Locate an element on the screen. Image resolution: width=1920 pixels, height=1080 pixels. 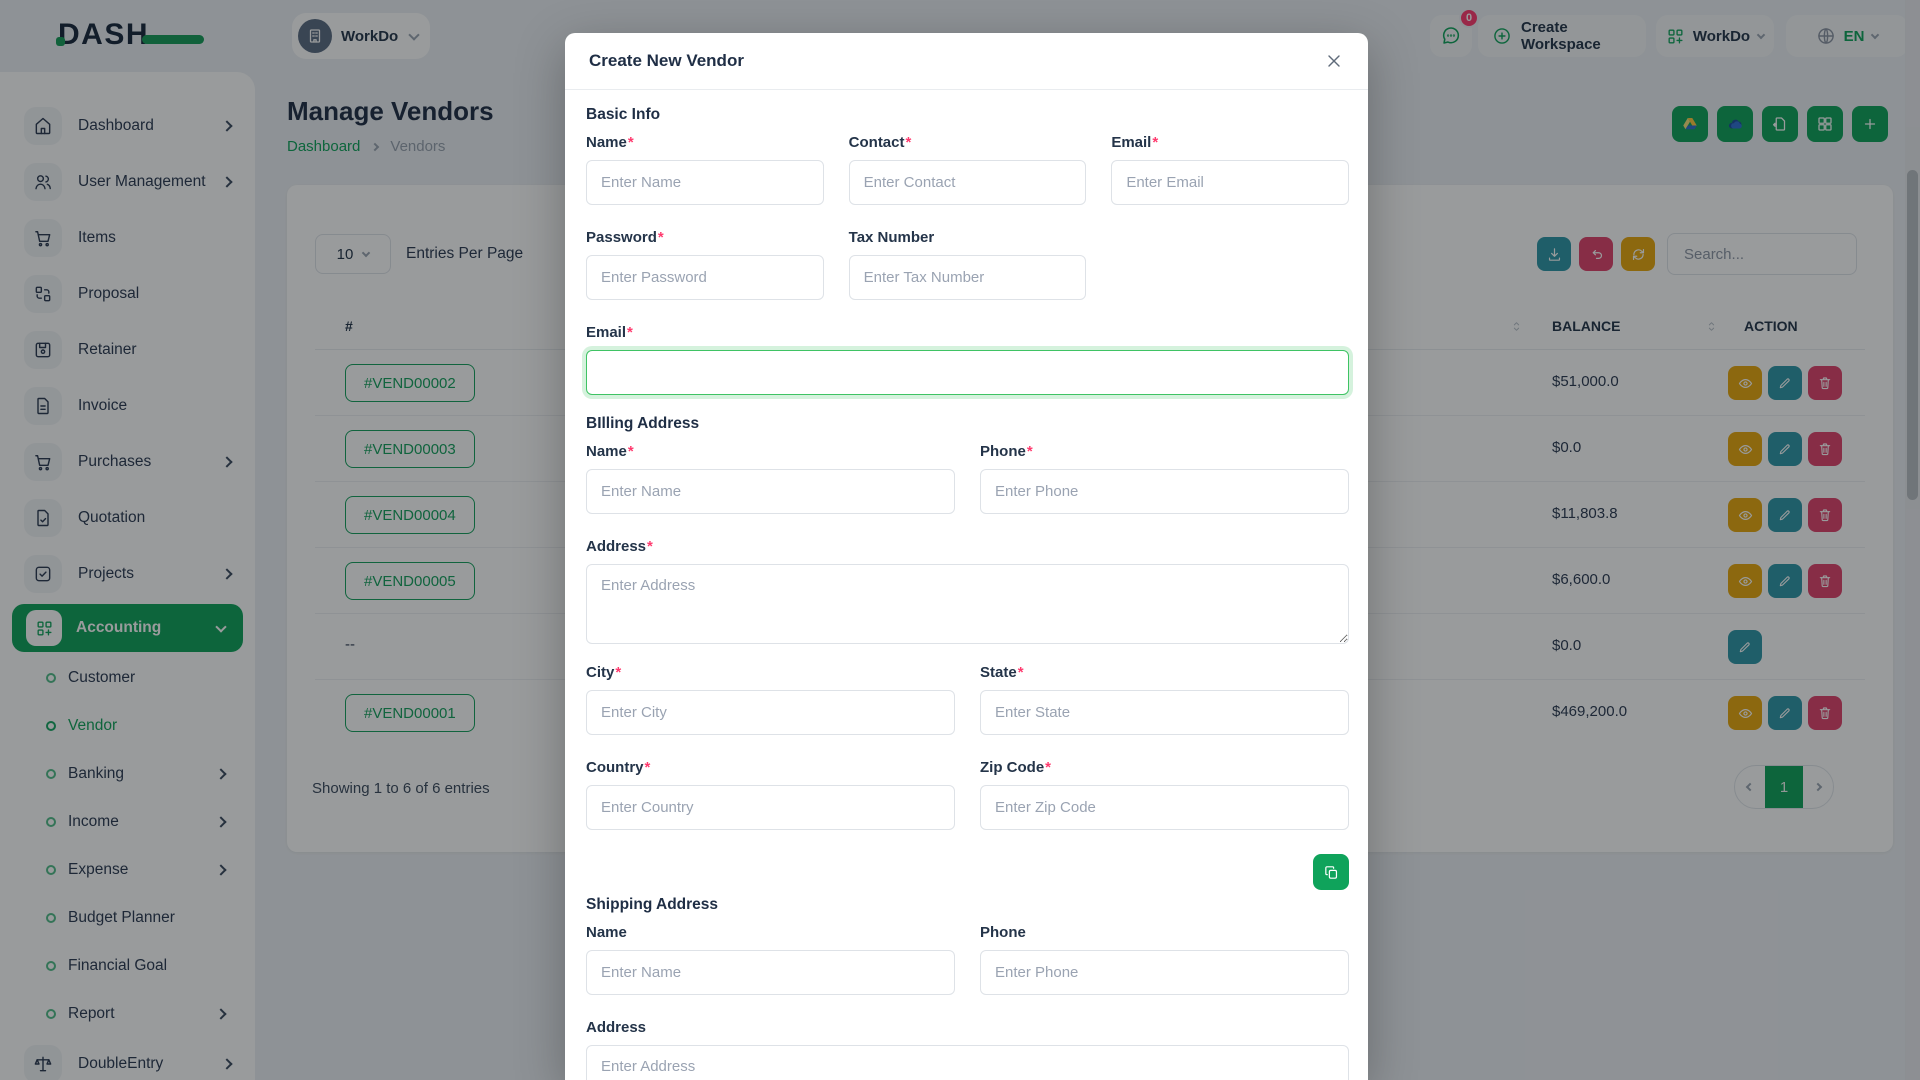
field-shipping-name: Name is located at coordinates (770, 959).